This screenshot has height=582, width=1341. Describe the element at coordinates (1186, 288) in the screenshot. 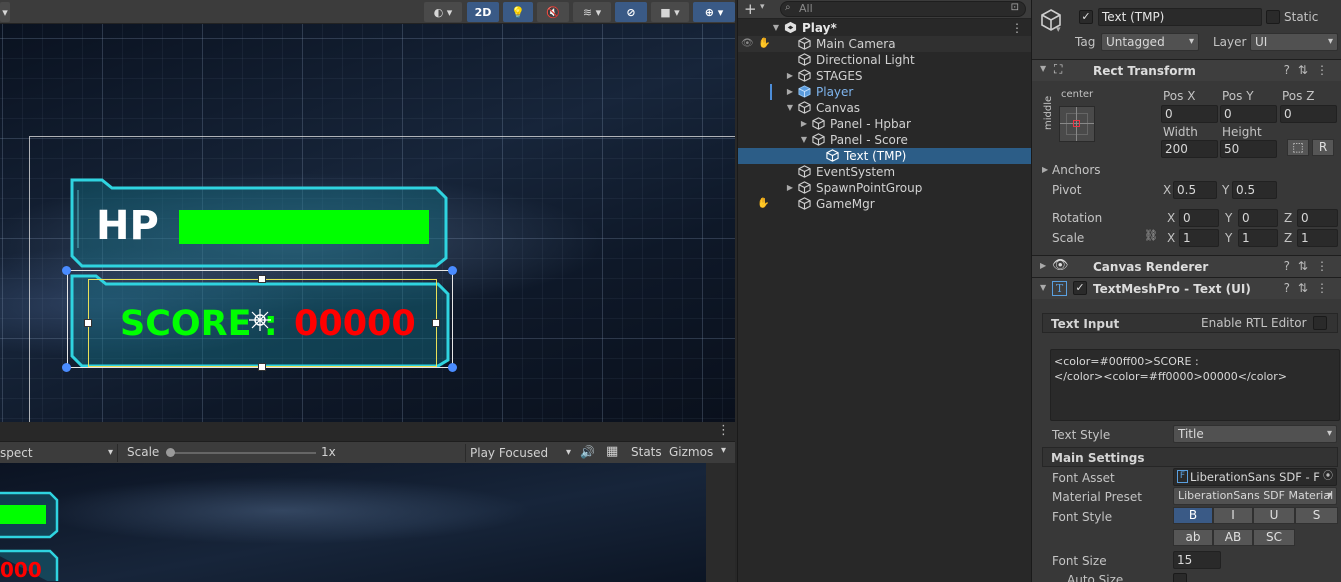

I see `textmeshpro-header: ▼ T ✓ TextMeshPro - Text (UI) ?⇅⋮` at that location.